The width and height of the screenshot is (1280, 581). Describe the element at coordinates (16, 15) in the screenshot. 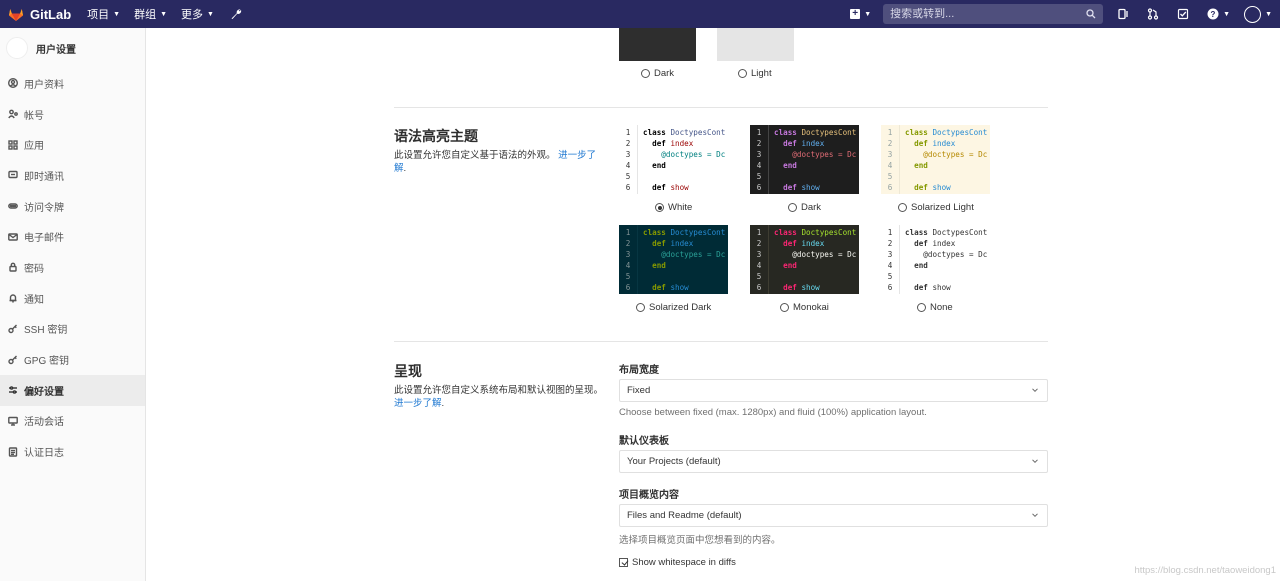

I see `gitlab-fox-icon` at that location.